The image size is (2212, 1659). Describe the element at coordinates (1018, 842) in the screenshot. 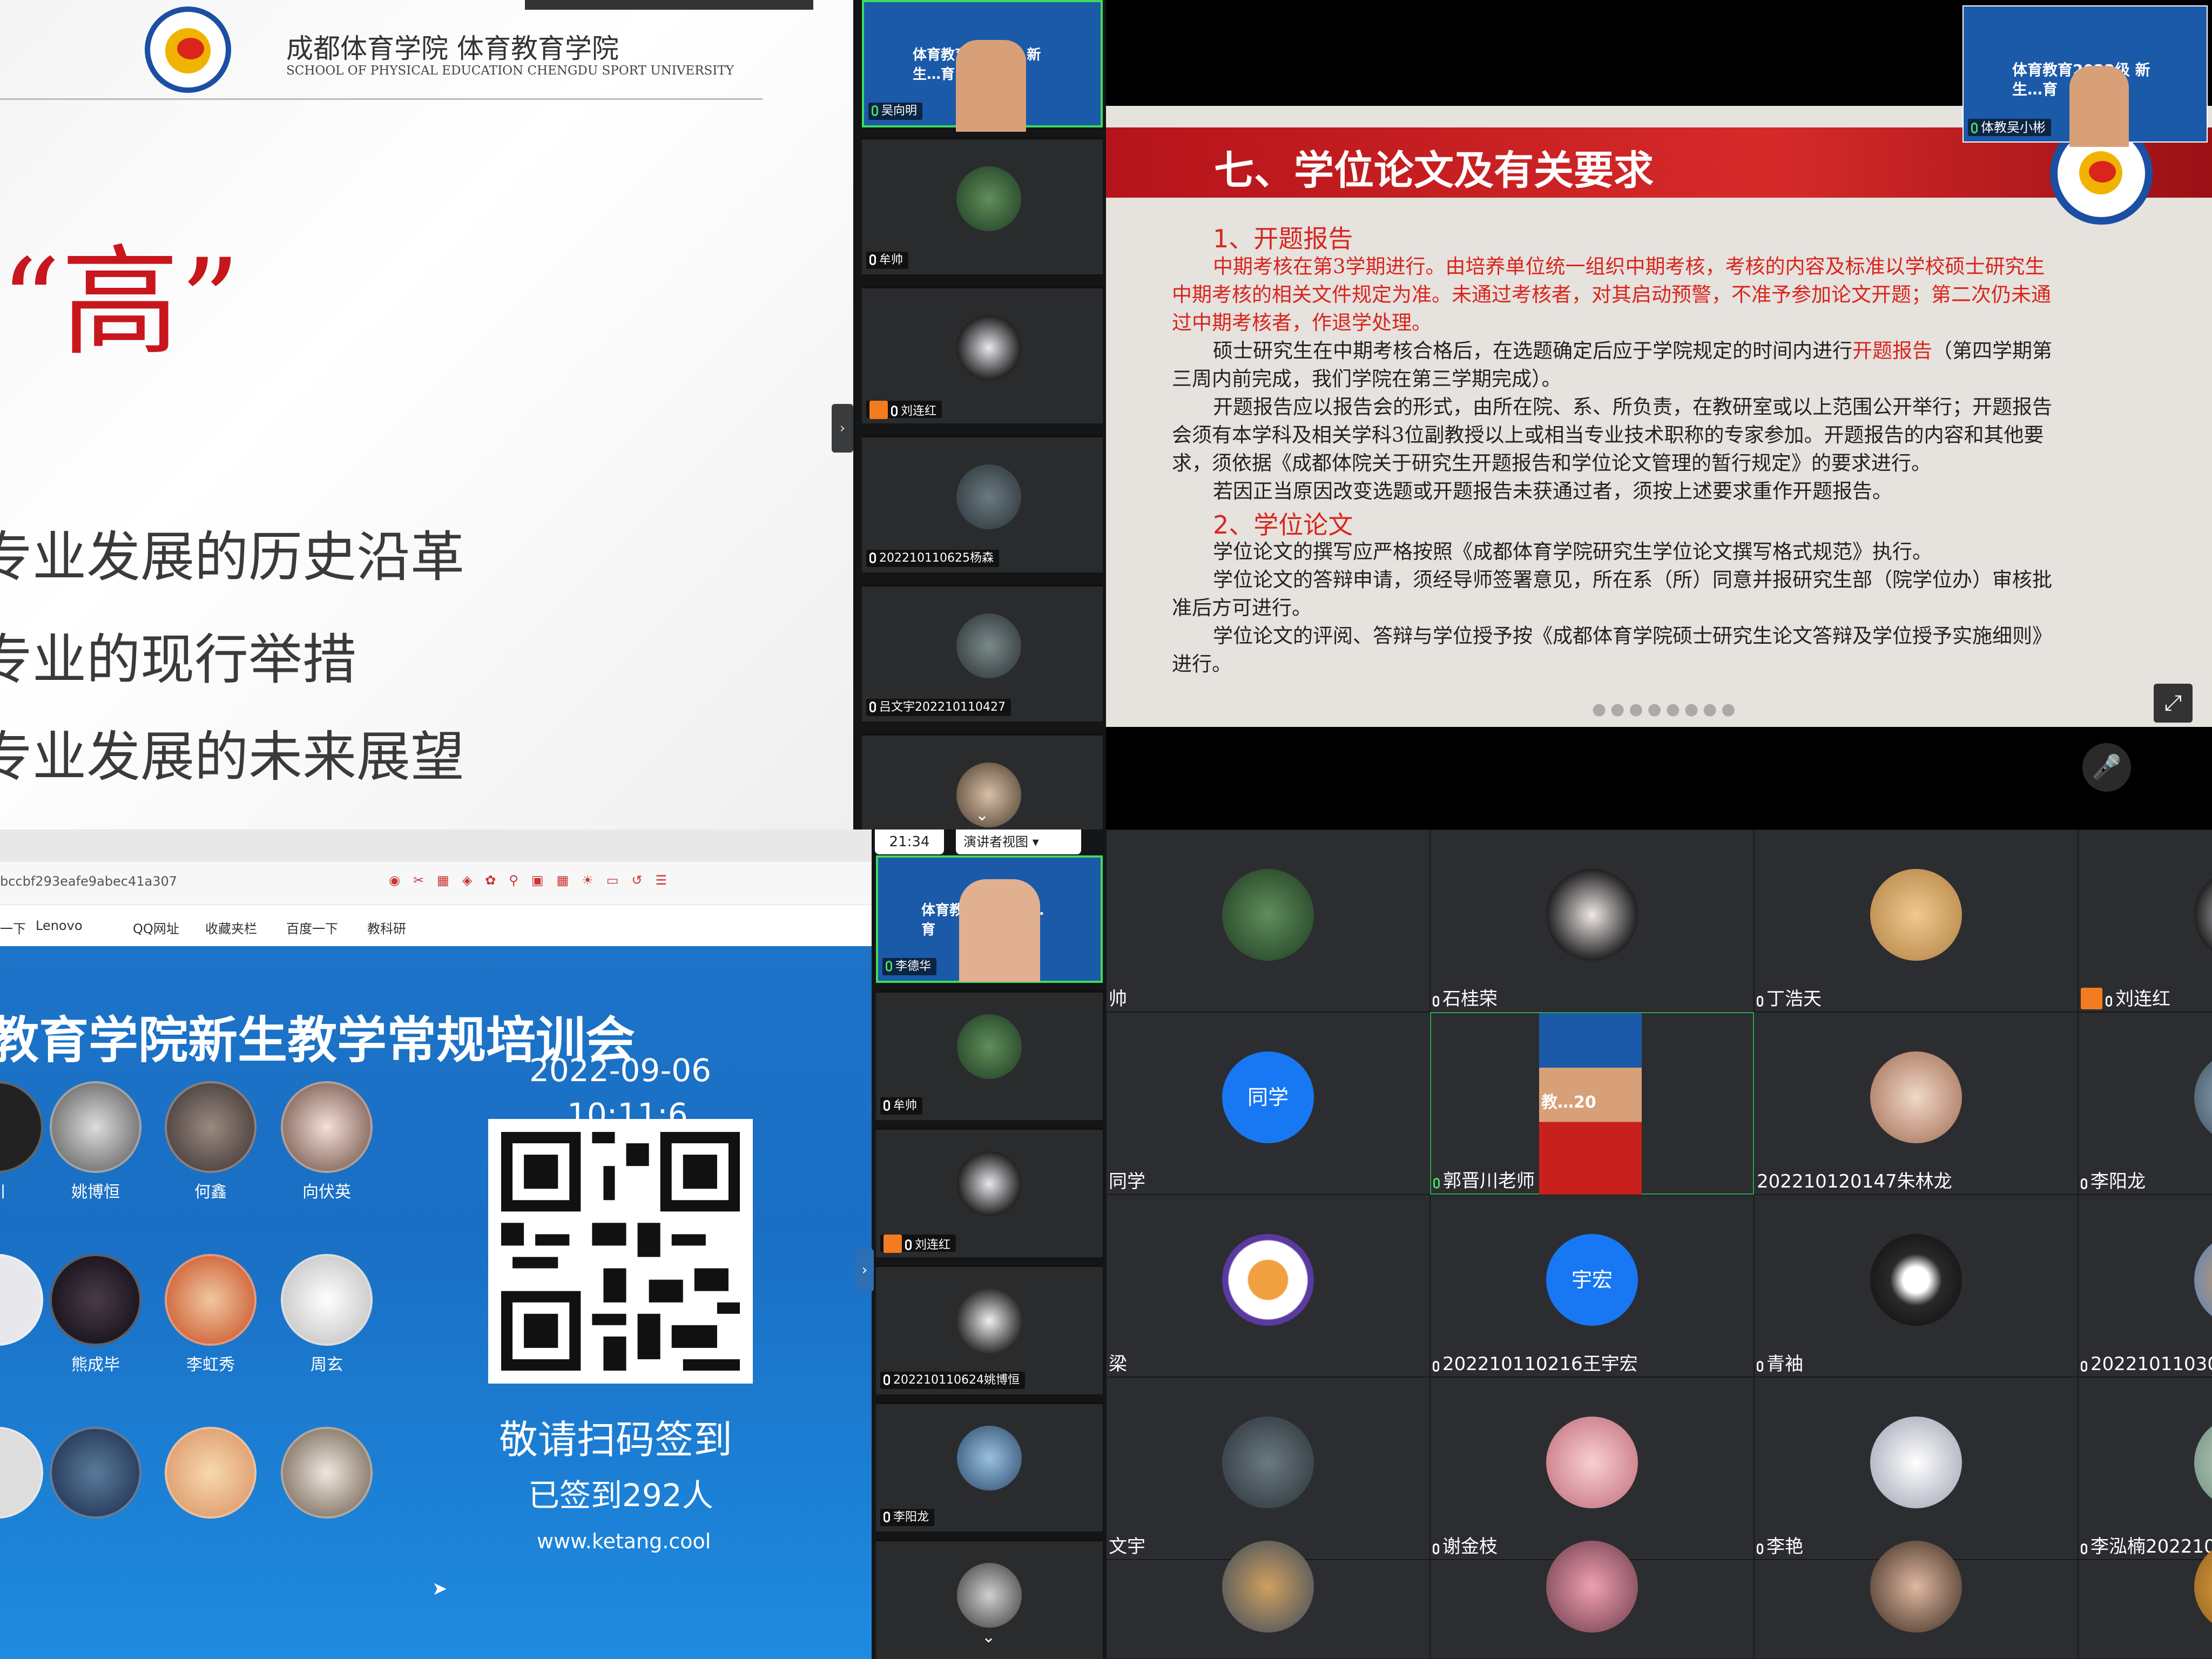

I see `view-mode-dropdown: 演讲者视图 ▾` at that location.